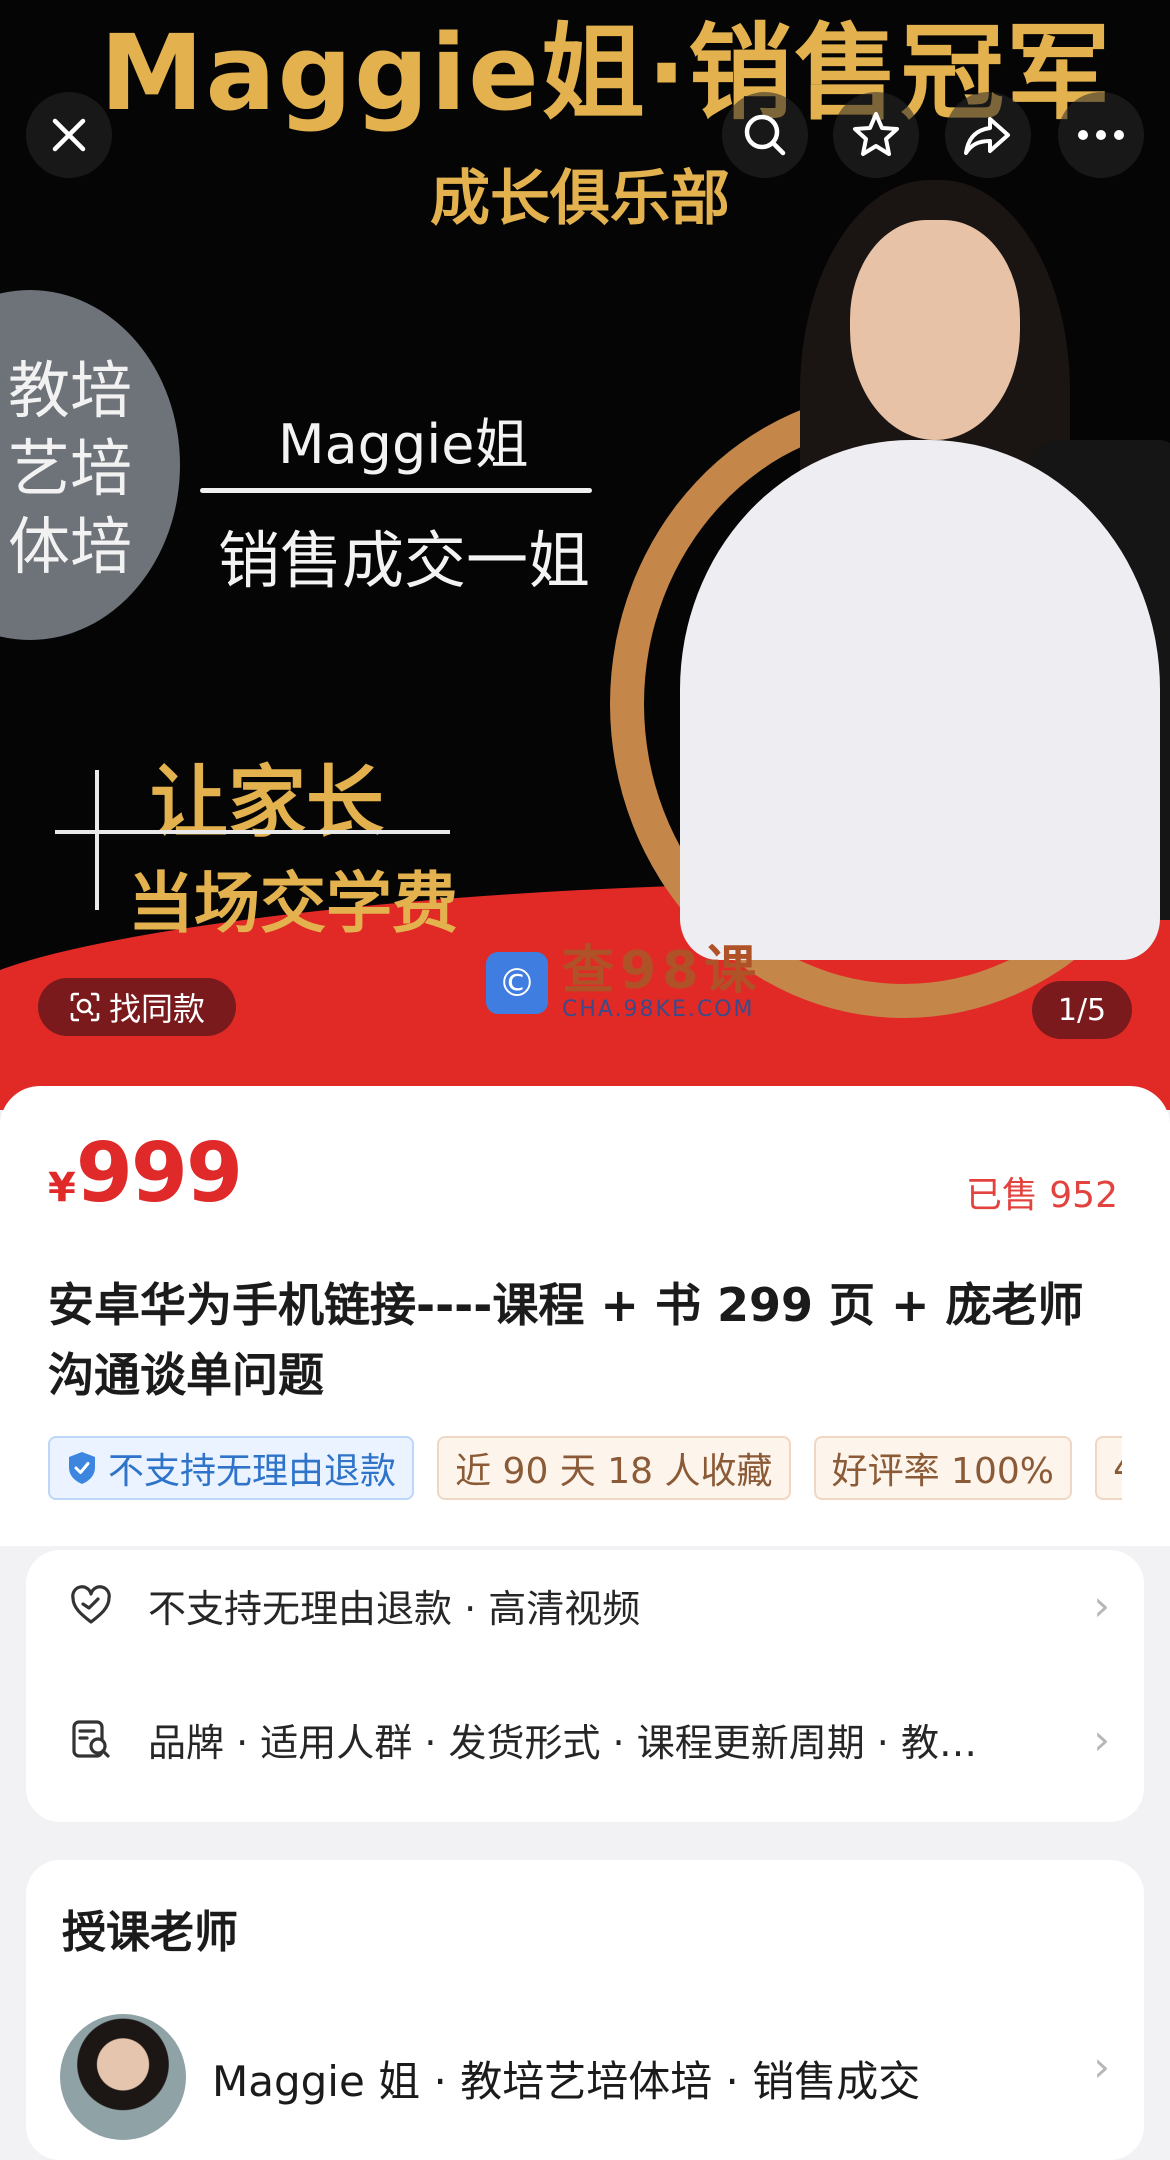 The image size is (1170, 2160). Describe the element at coordinates (920, 700) in the screenshot. I see `portrait-shirt` at that location.